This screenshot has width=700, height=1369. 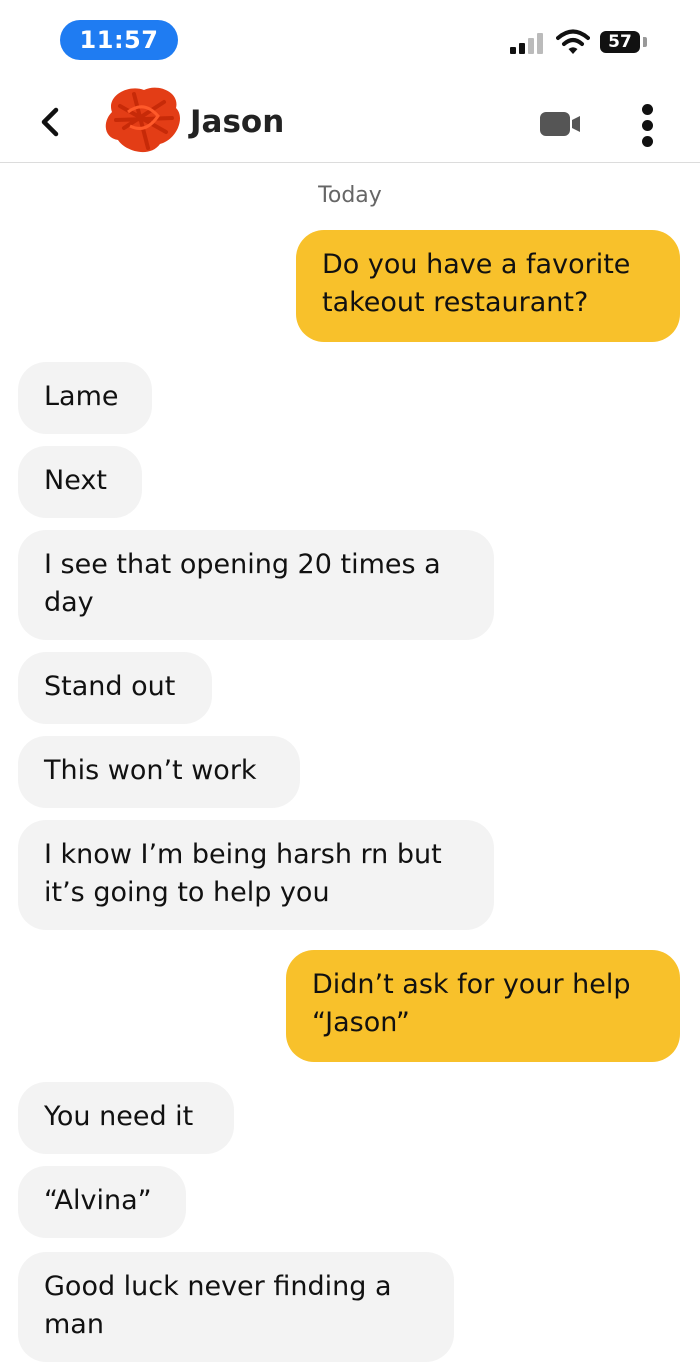 What do you see at coordinates (350, 195) in the screenshot?
I see `date-separator: Today` at bounding box center [350, 195].